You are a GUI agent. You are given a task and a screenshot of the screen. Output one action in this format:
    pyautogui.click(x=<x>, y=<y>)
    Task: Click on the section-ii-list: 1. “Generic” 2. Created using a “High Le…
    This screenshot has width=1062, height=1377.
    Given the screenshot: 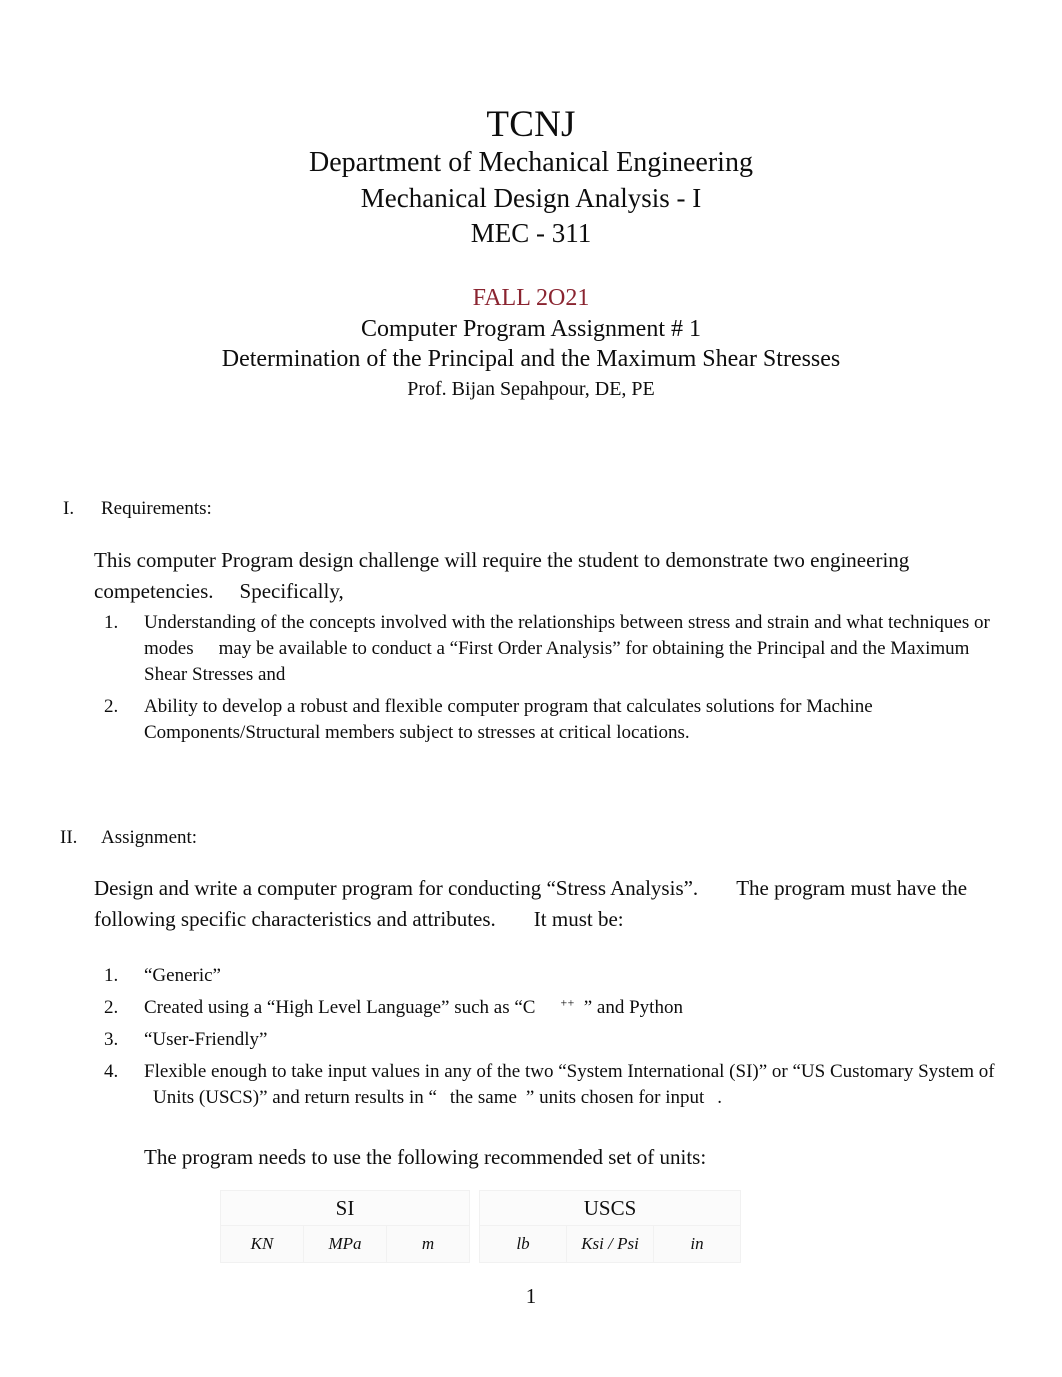 What is the action you would take?
    pyautogui.click(x=529, y=1037)
    